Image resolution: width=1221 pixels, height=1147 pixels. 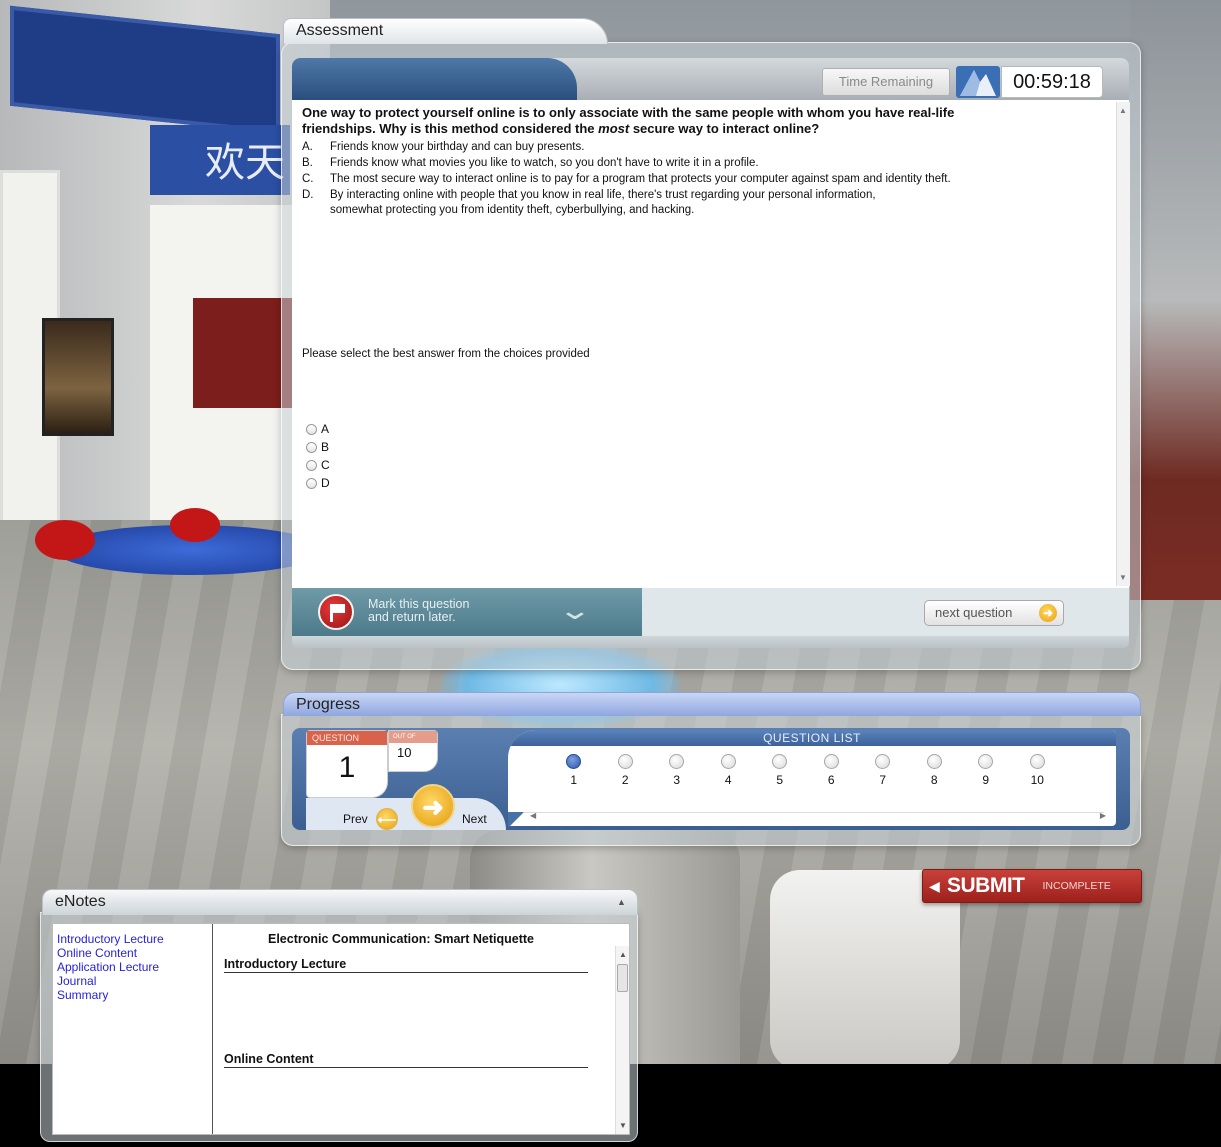 What do you see at coordinates (134, 967) in the screenshot?
I see `enotes-link-application-lecture: Application Lecture` at bounding box center [134, 967].